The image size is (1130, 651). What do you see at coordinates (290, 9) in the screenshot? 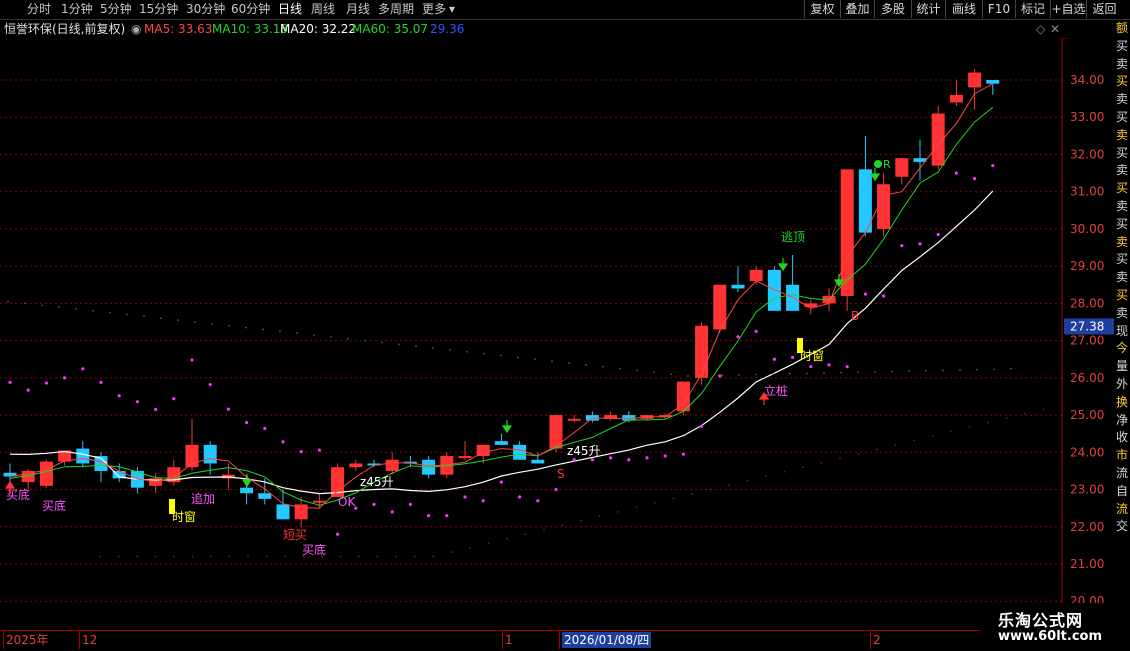
I see `period-tab-6: 日线` at bounding box center [290, 9].